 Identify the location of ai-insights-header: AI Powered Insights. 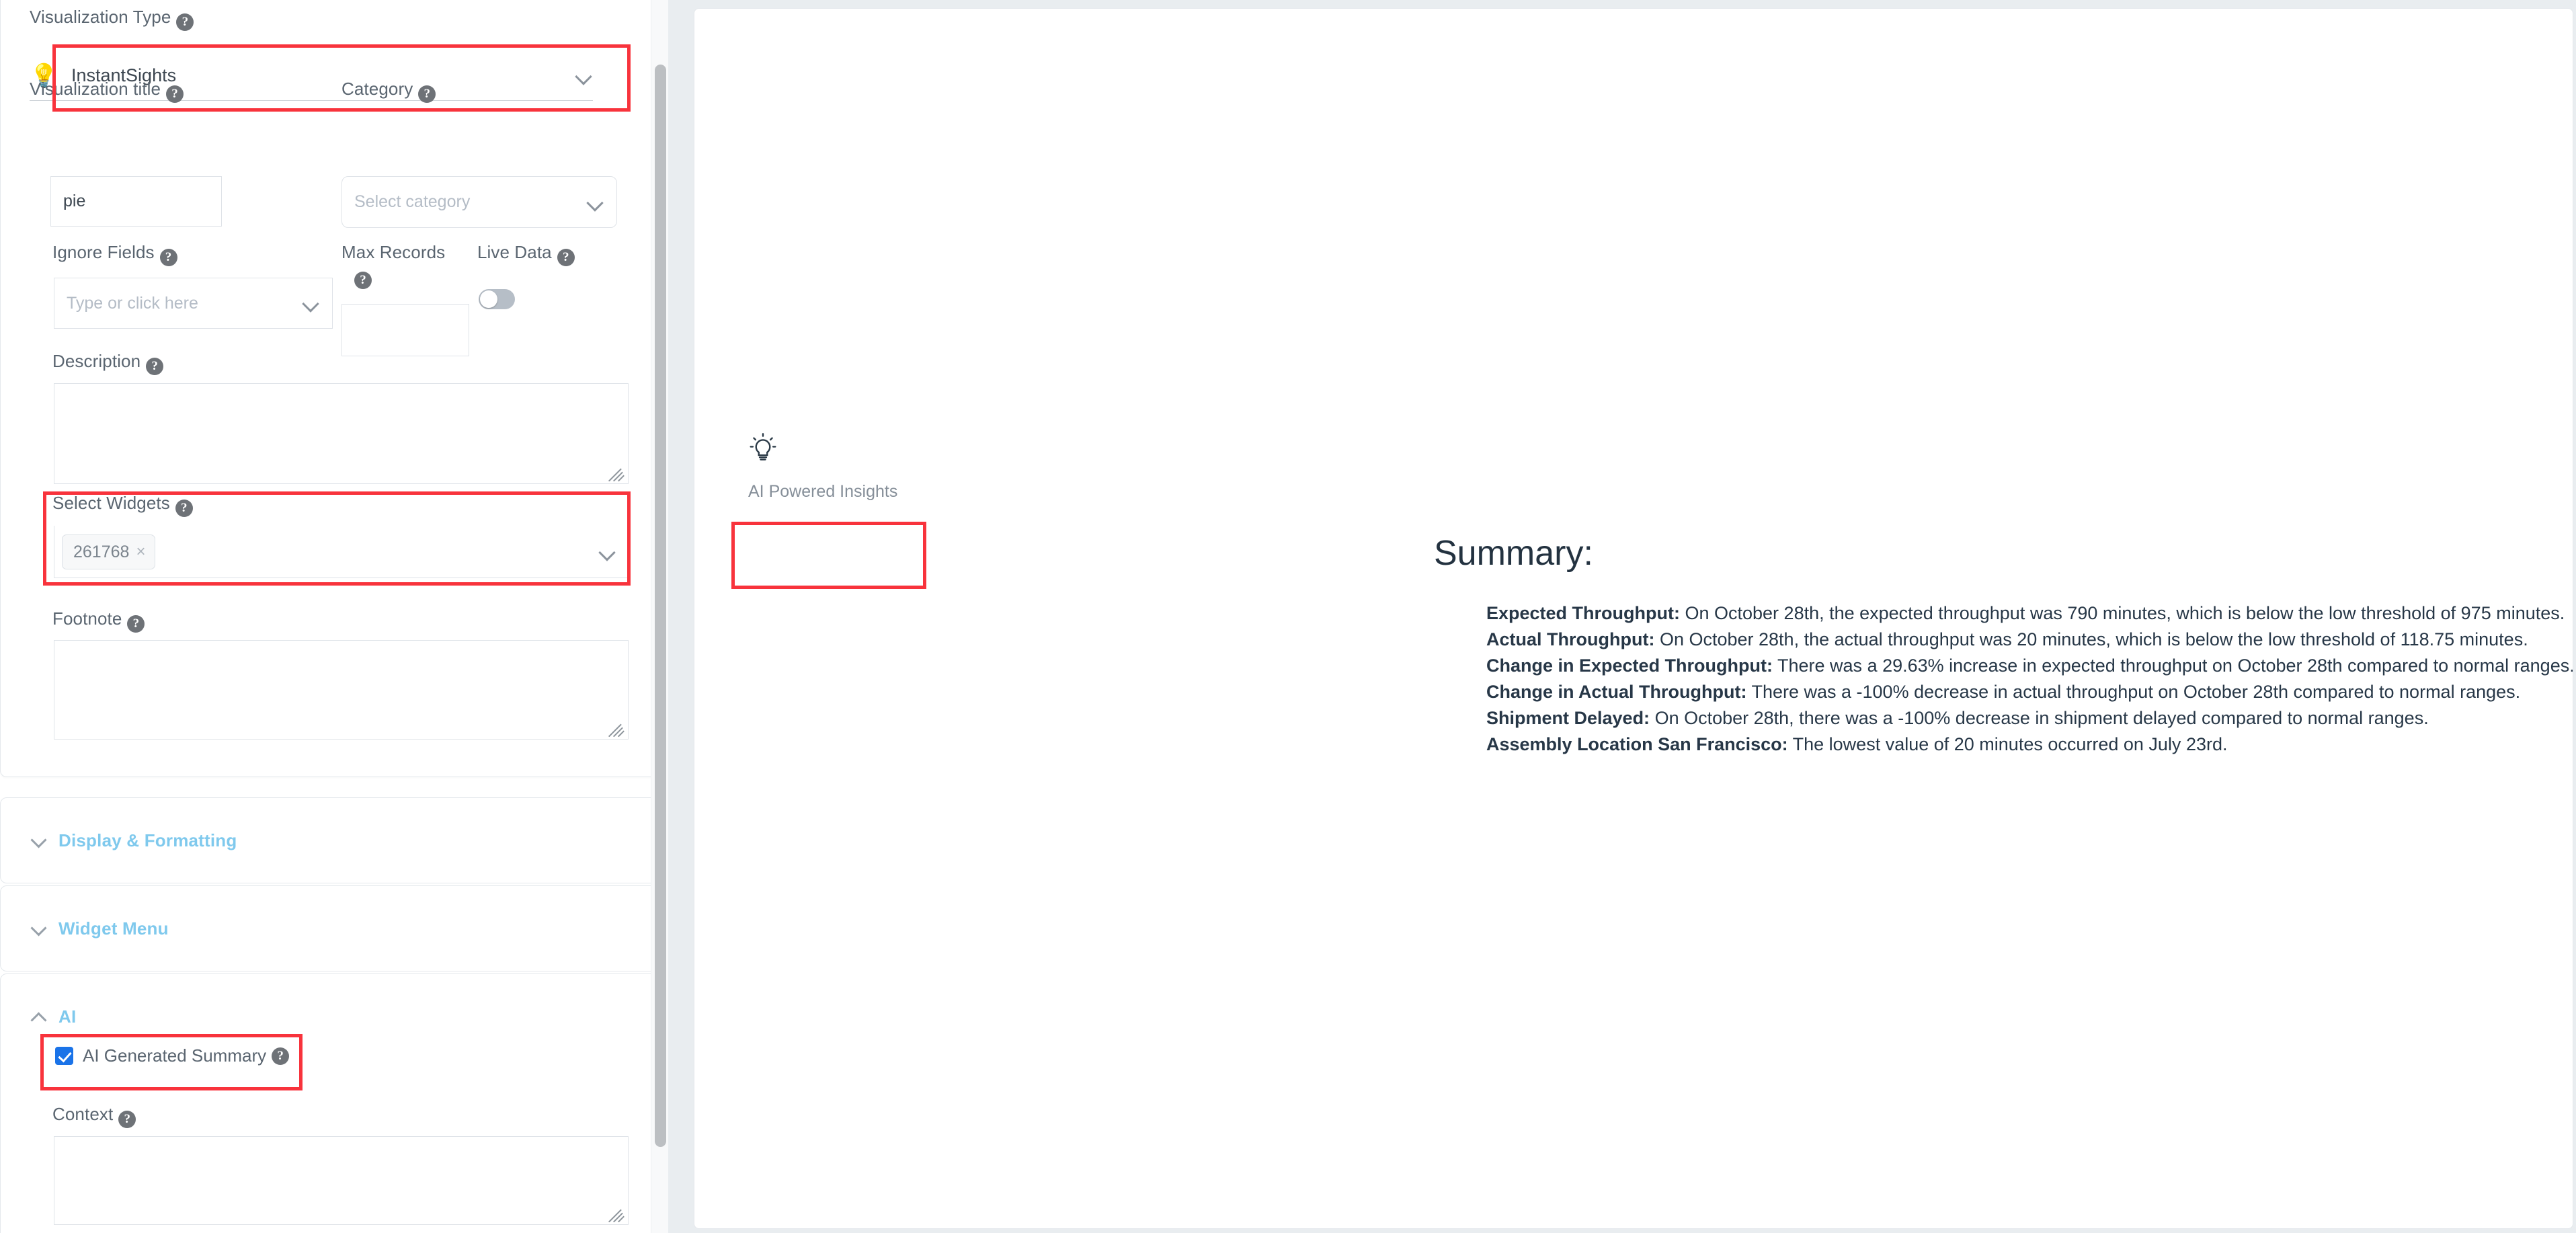
(822, 467).